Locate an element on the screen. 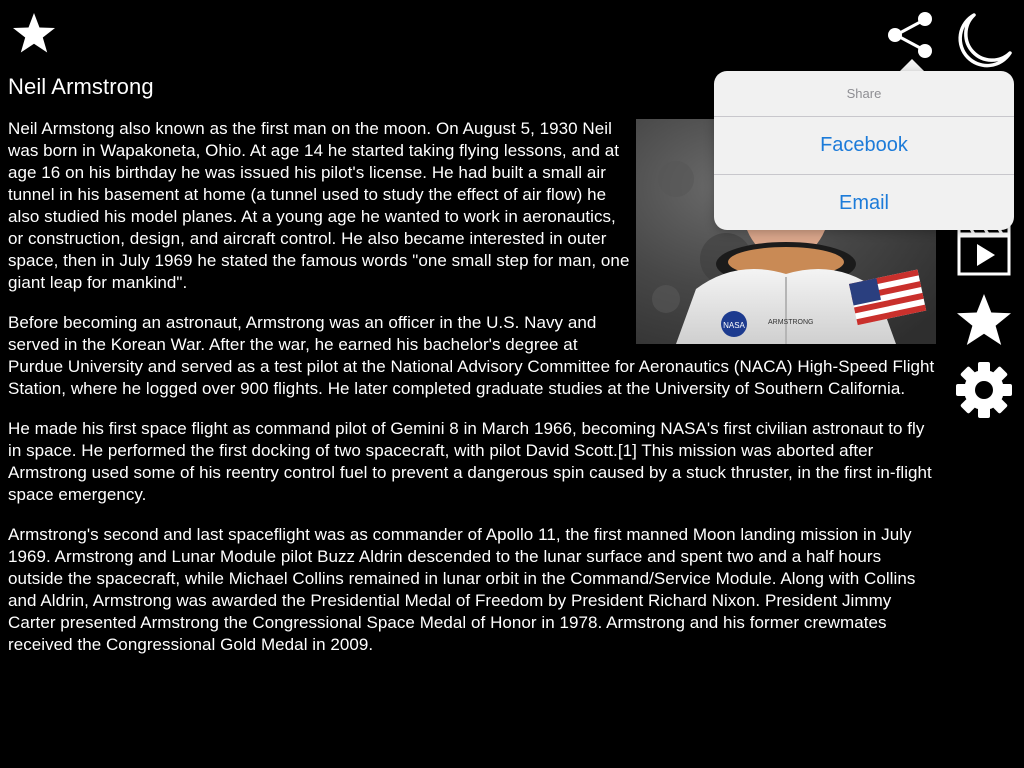 The width and height of the screenshot is (1024, 768). share-facebook-option: Facebook is located at coordinates (864, 145).